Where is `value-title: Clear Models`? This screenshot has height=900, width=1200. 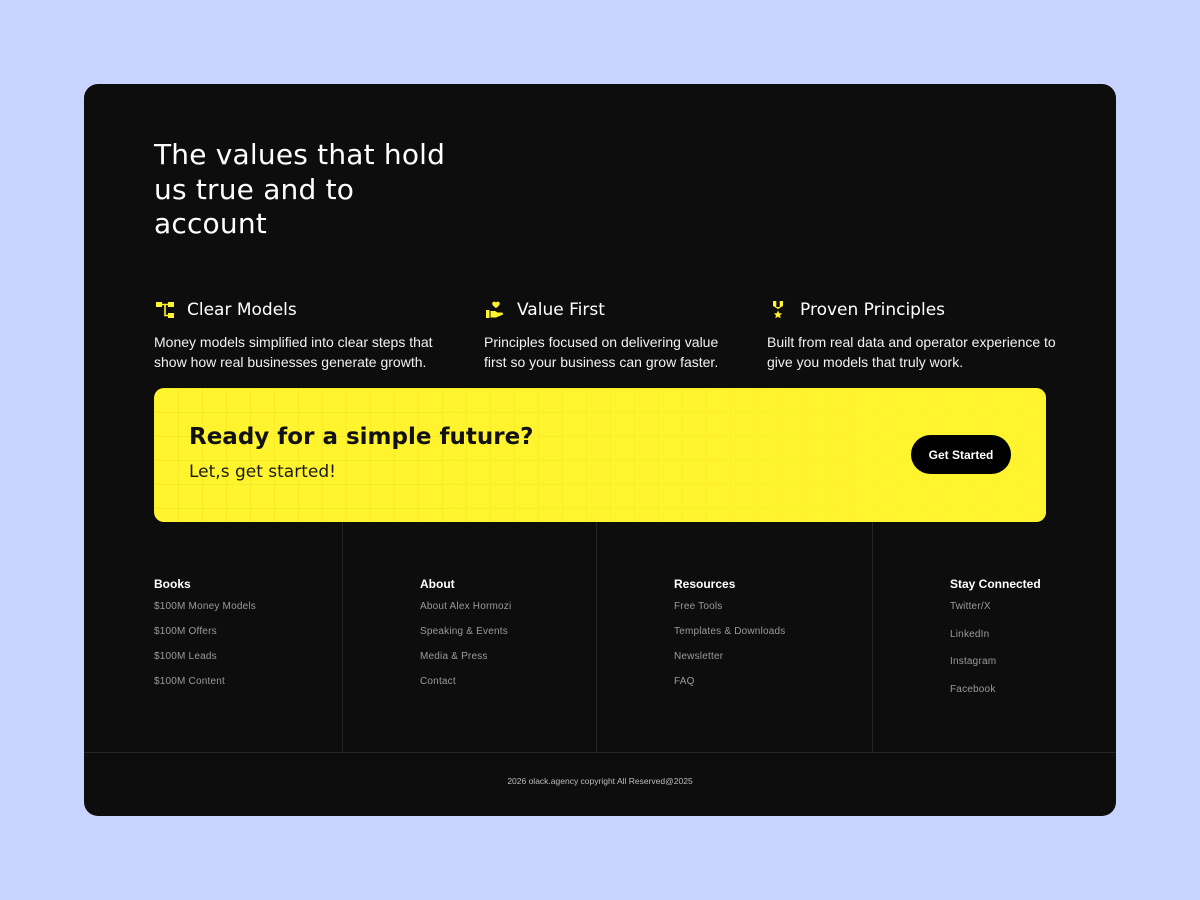 value-title: Clear Models is located at coordinates (242, 310).